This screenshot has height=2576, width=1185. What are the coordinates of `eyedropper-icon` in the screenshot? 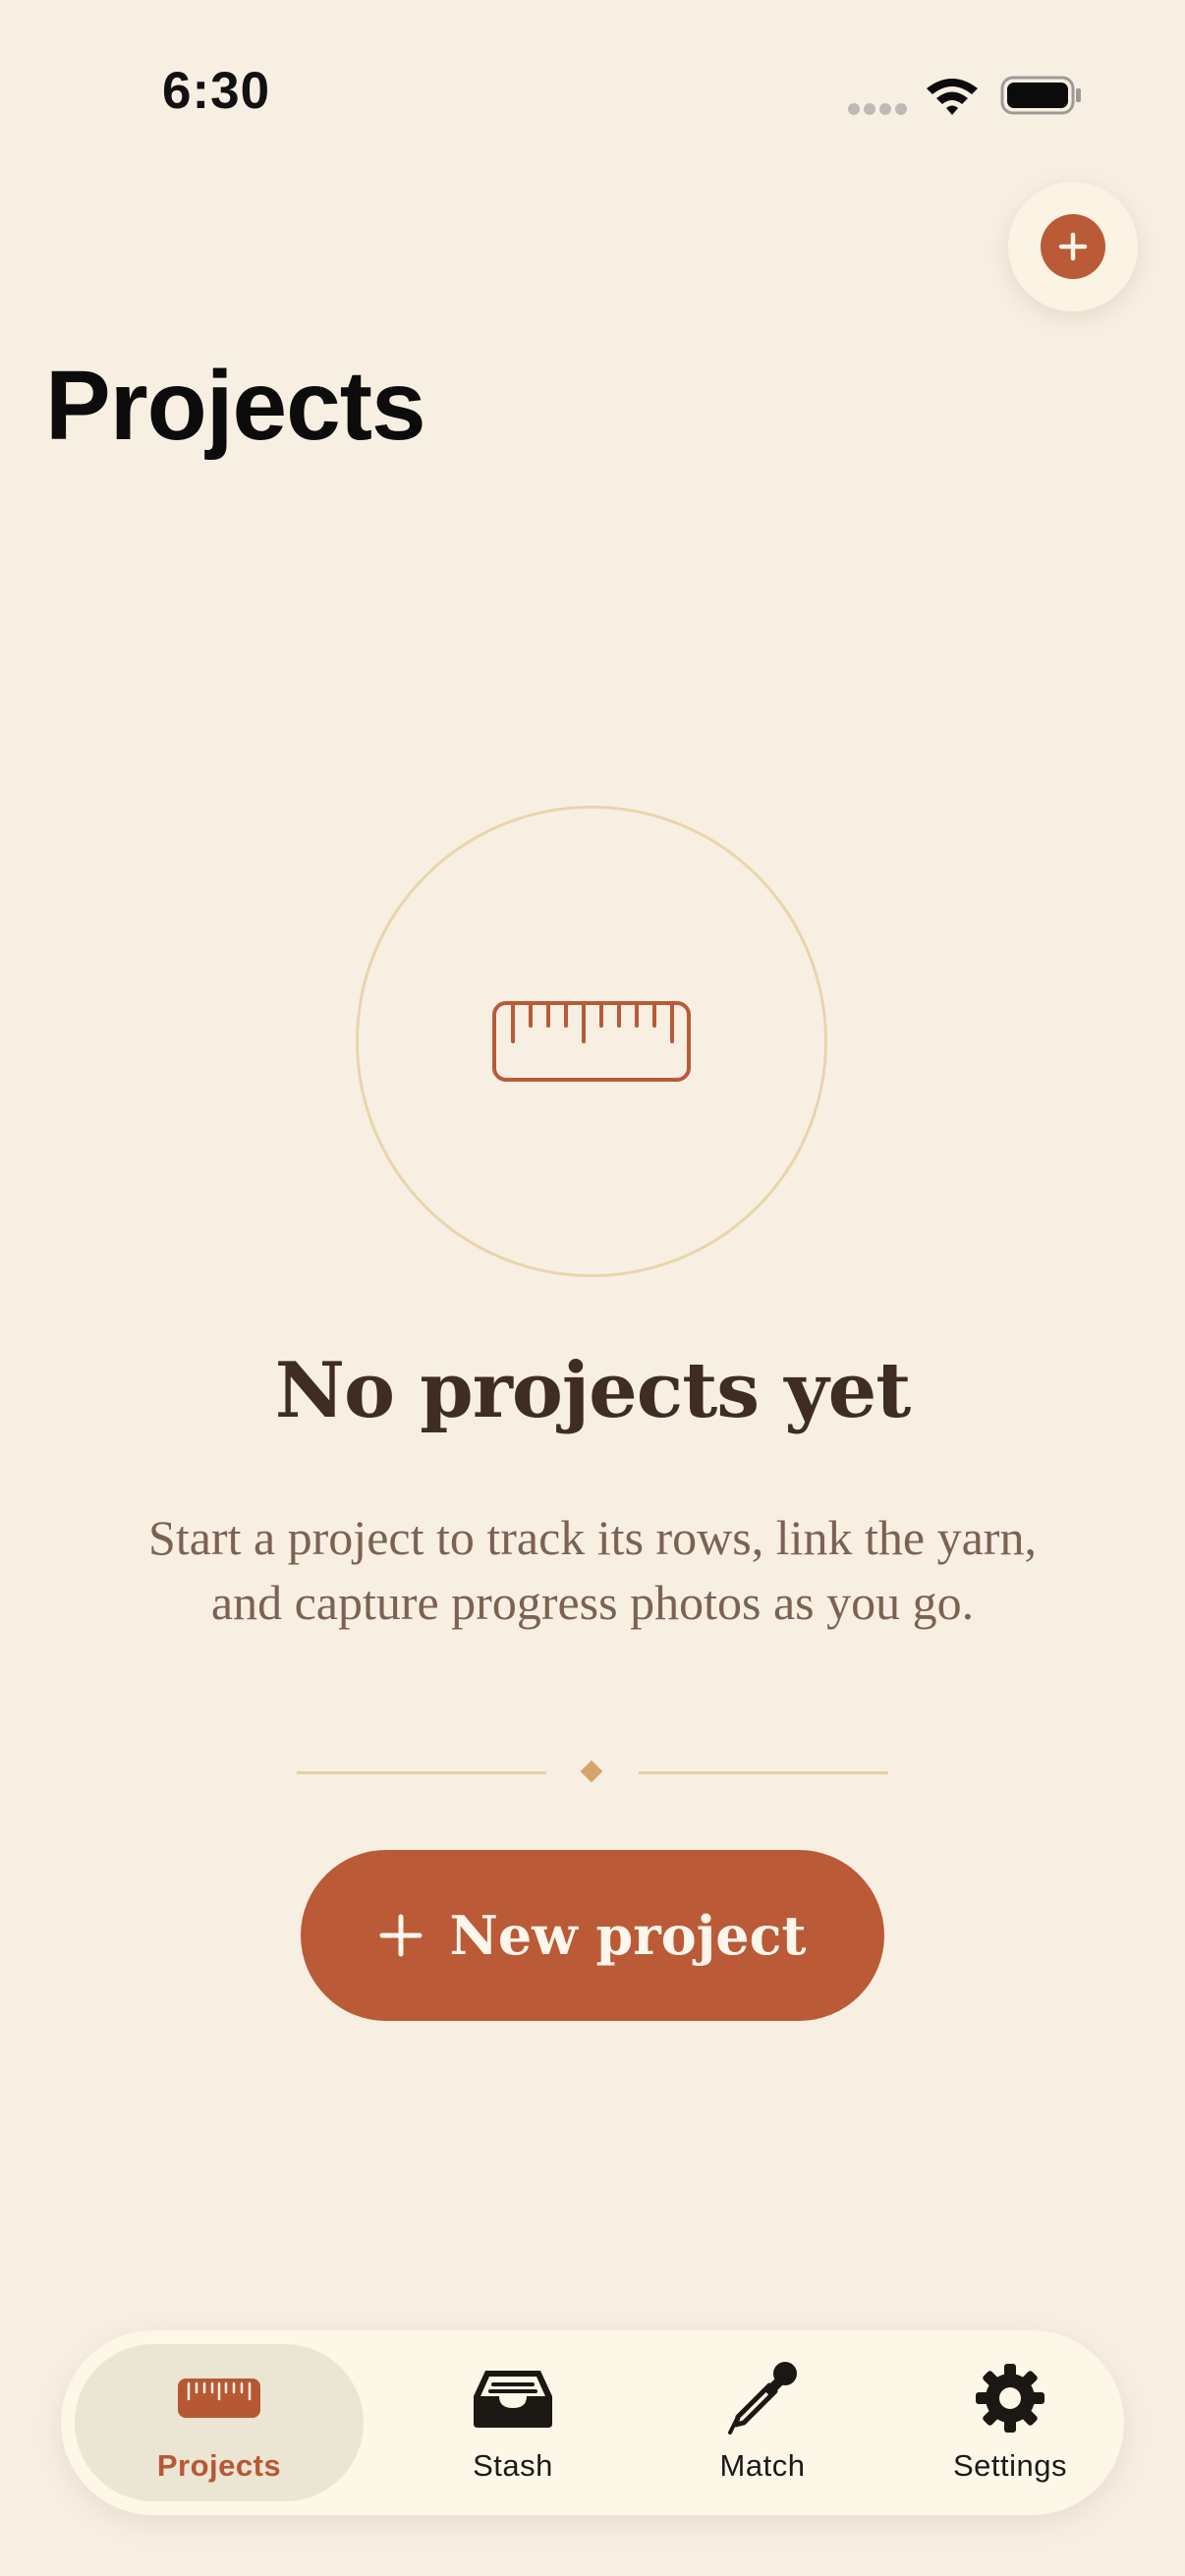 It's located at (763, 2398).